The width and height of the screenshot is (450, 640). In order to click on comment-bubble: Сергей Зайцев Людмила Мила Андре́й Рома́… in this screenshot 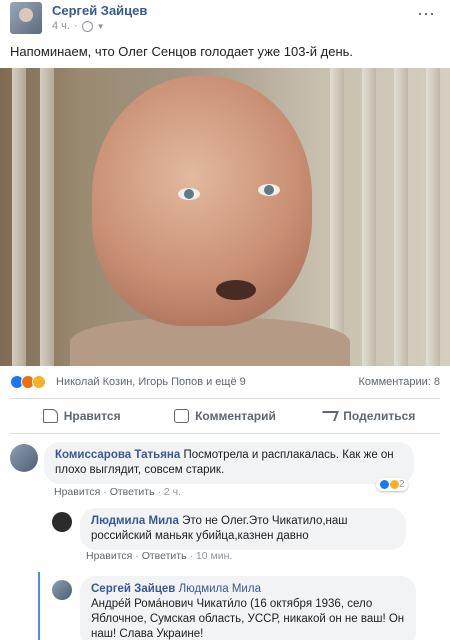, I will do `click(248, 608)`.